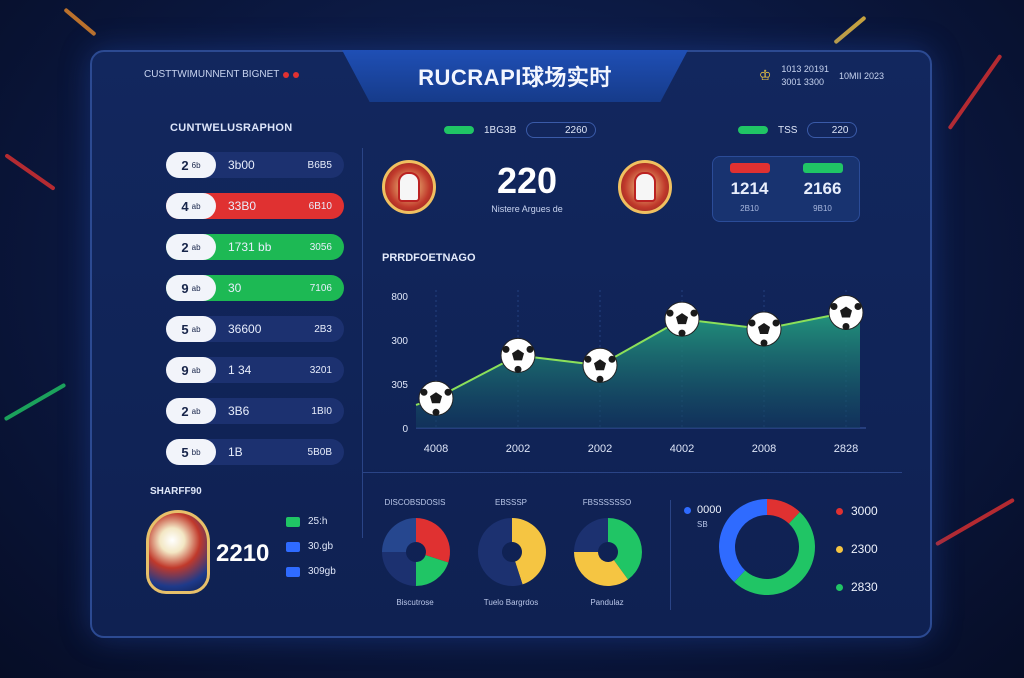  Describe the element at coordinates (822, 168) in the screenshot. I see `stat-tag-green` at that location.